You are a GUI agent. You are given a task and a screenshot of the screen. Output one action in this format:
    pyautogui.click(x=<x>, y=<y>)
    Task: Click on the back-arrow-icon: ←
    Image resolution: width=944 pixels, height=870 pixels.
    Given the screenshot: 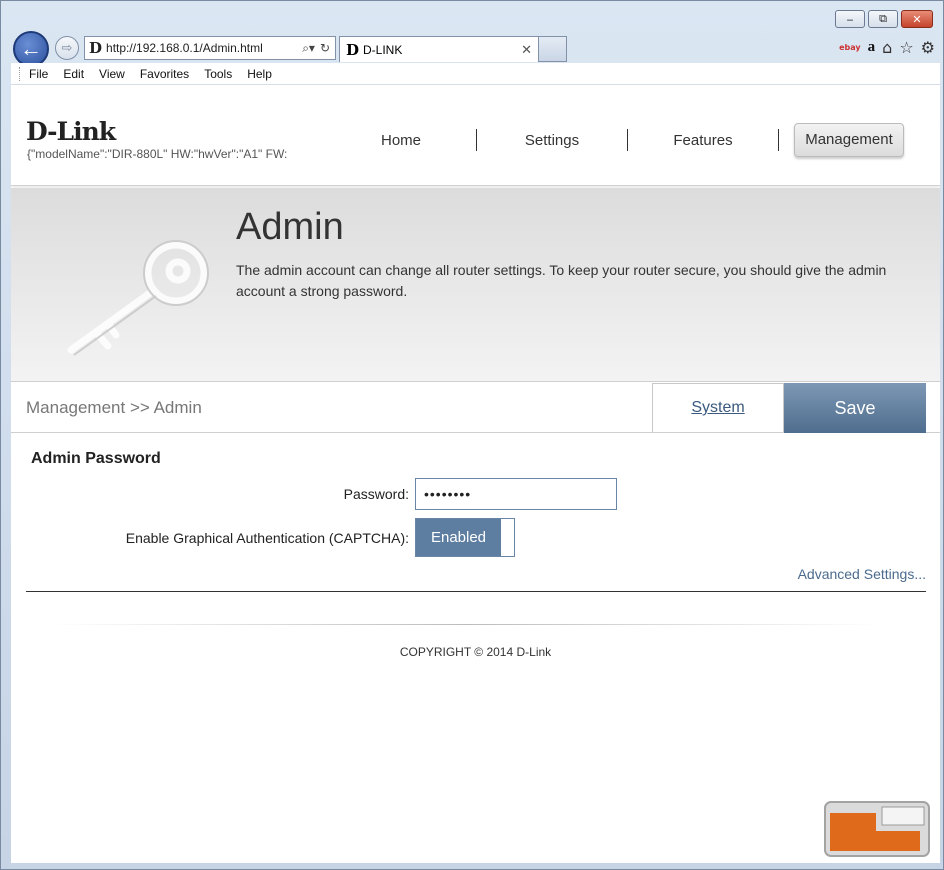 What is the action you would take?
    pyautogui.click(x=31, y=48)
    